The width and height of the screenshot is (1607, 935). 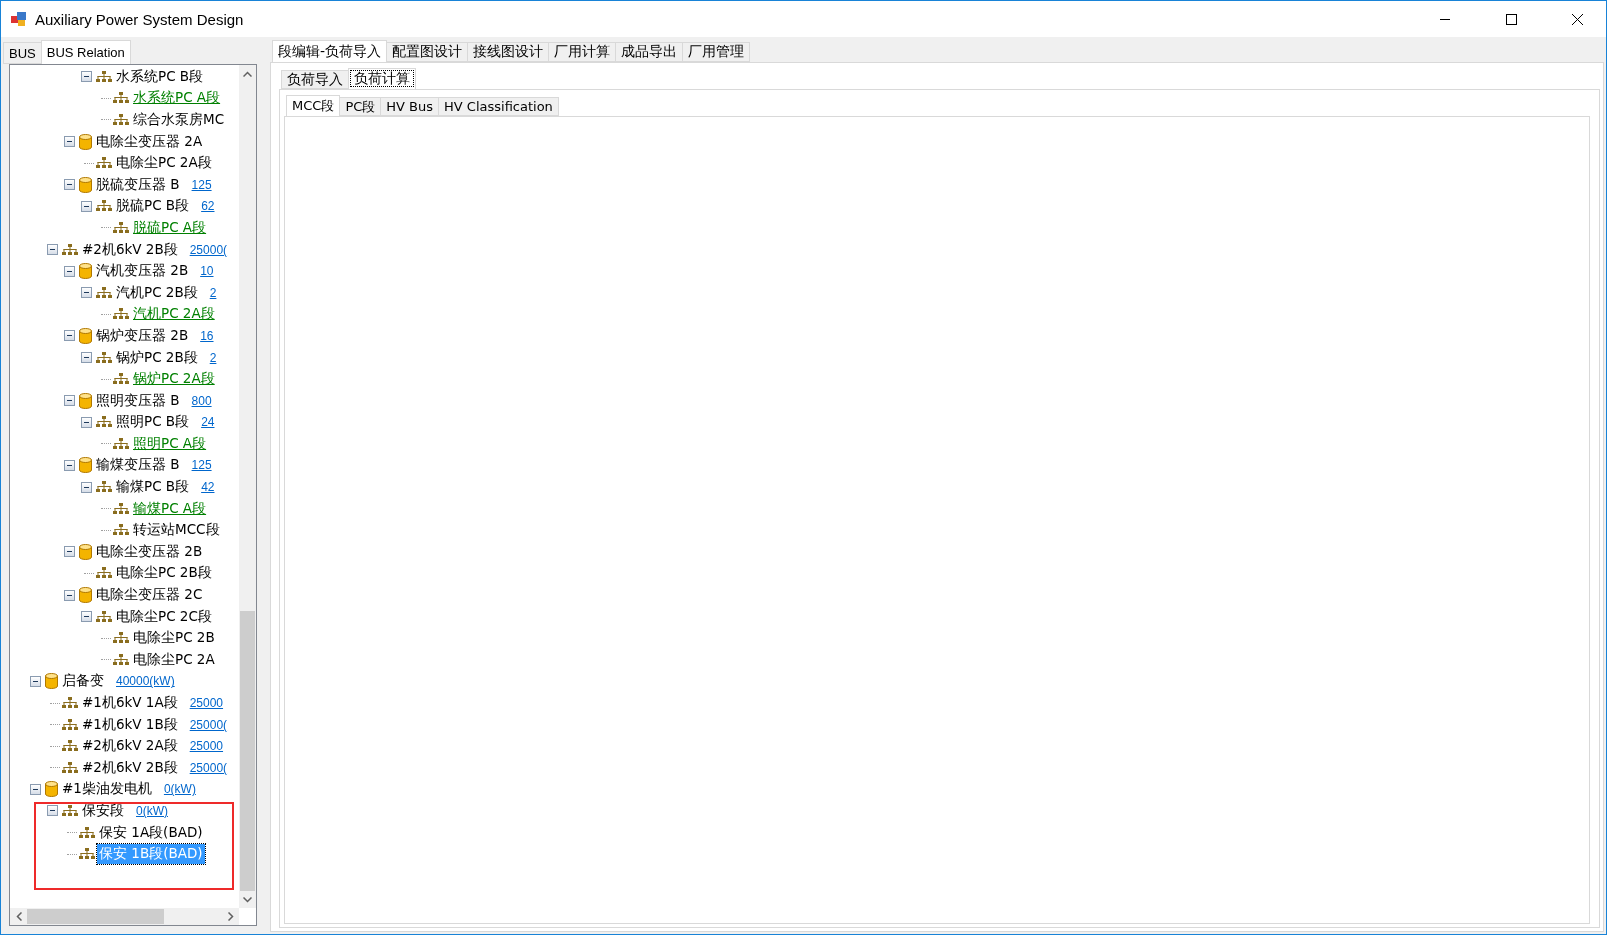 I want to click on scroll-up-icon, so click(x=247, y=73).